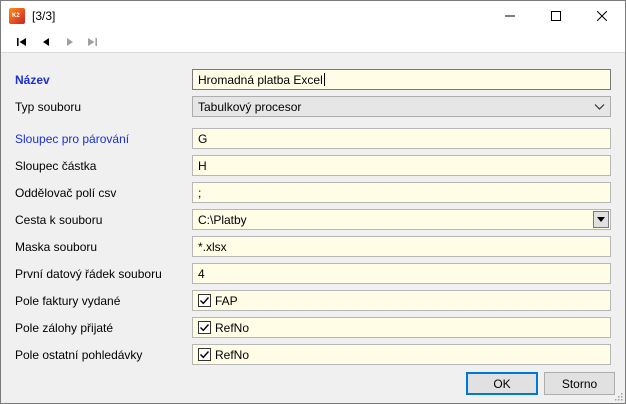 The width and height of the screenshot is (626, 404). I want to click on maximize-icon, so click(556, 16).